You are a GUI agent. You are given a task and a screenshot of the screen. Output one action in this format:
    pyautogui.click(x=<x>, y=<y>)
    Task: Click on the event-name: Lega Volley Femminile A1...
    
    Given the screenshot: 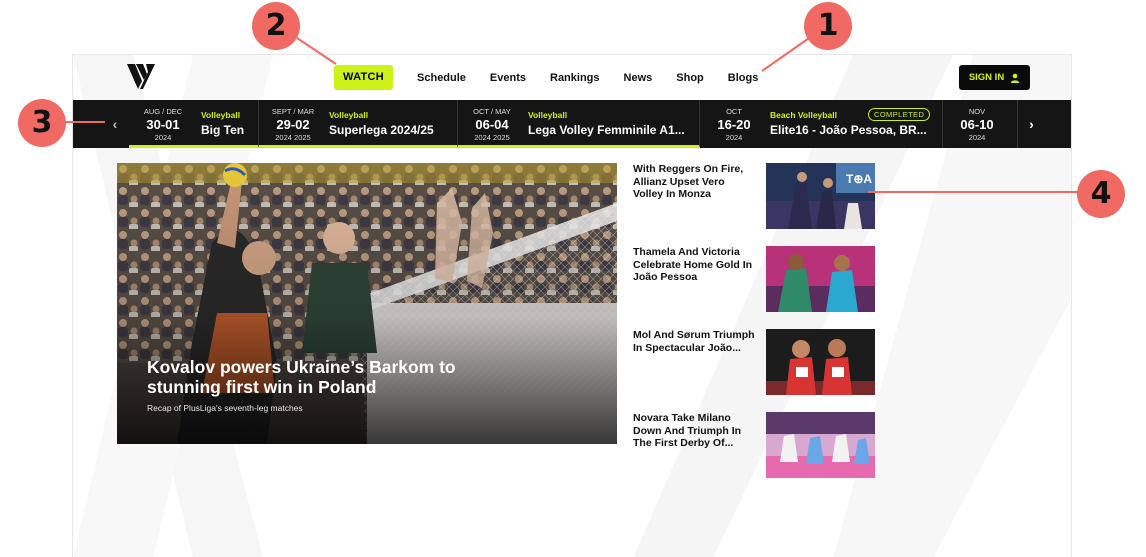 What is the action you would take?
    pyautogui.click(x=606, y=130)
    